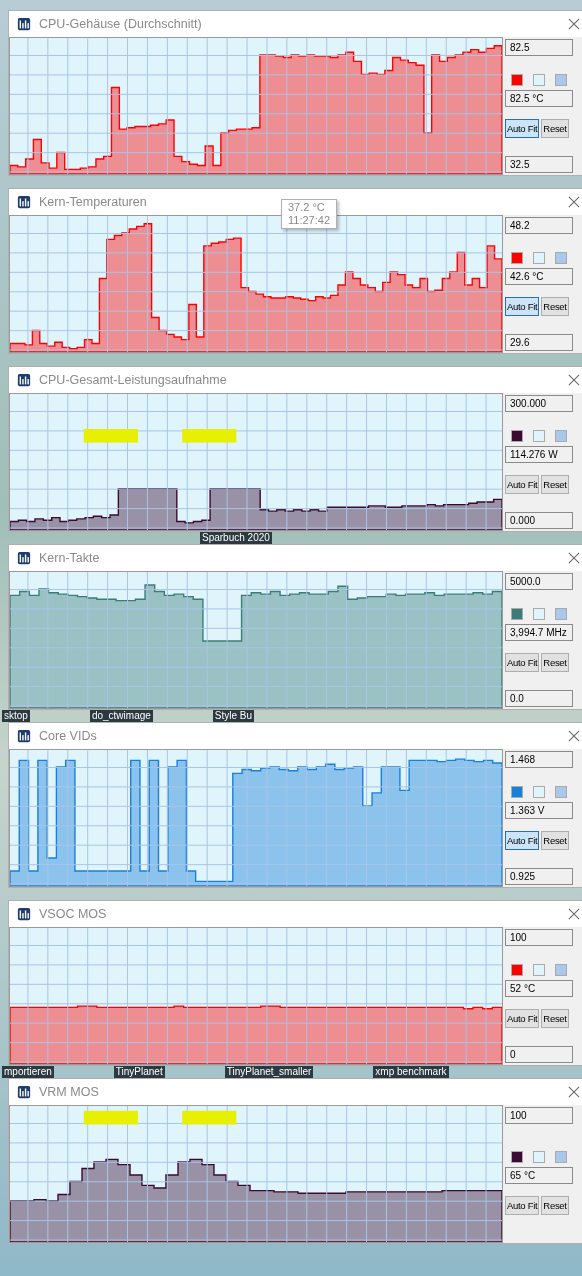 This screenshot has width=582, height=1276. Describe the element at coordinates (73, 914) in the screenshot. I see `window-title: VSOC MOS` at that location.